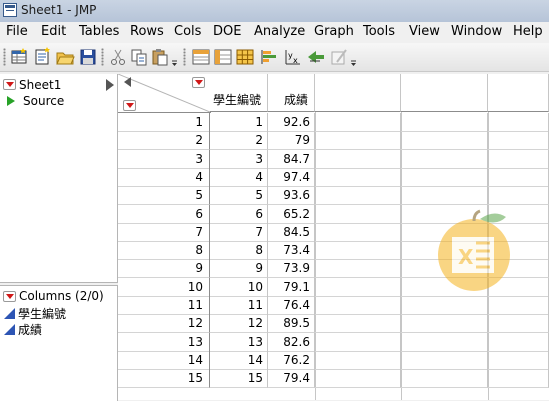 The width and height of the screenshot is (549, 401). I want to click on menu-tools: Tools, so click(379, 31).